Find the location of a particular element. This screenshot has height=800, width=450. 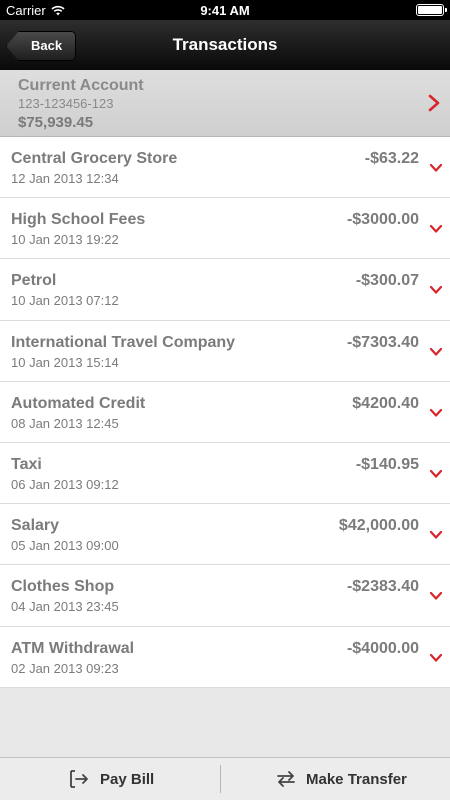

status-time: 9:41 AM is located at coordinates (225, 10).